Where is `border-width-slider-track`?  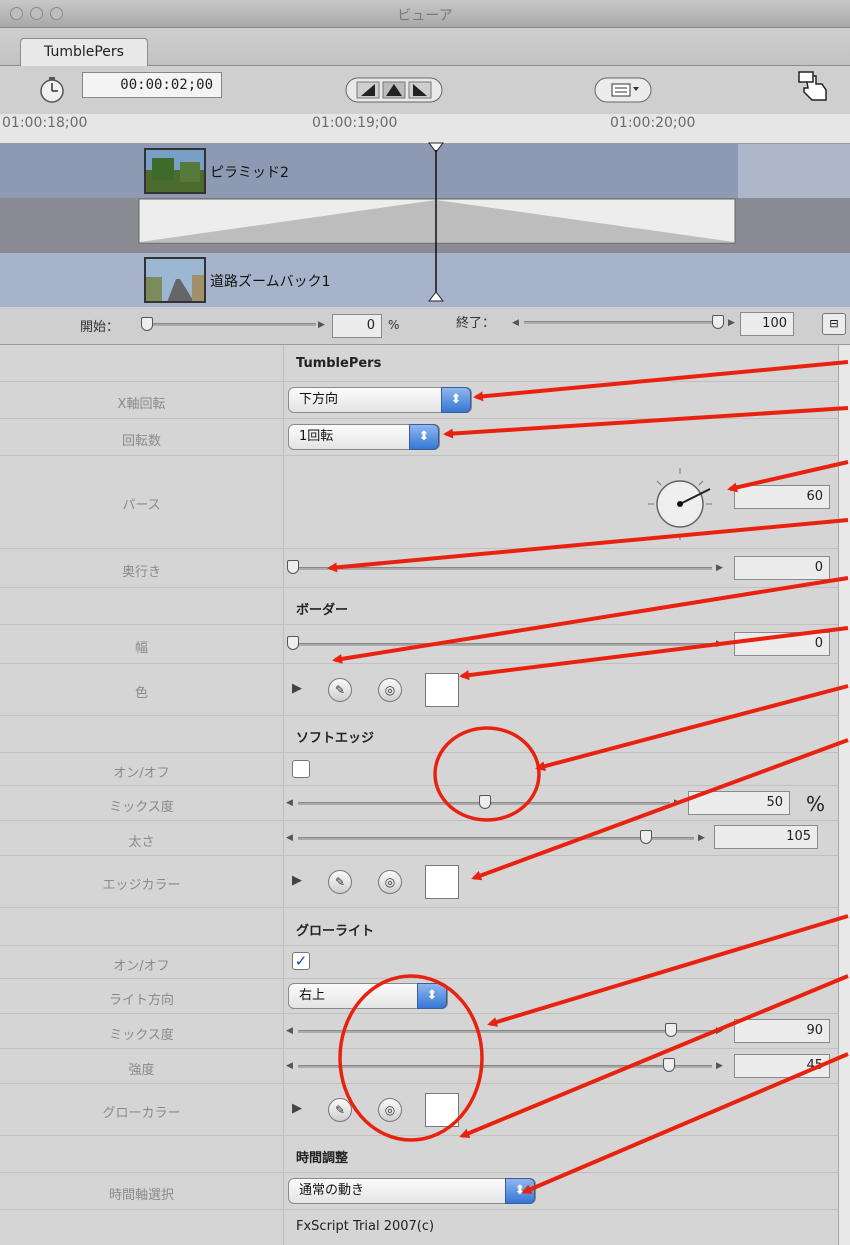
border-width-slider-track is located at coordinates (502, 644).